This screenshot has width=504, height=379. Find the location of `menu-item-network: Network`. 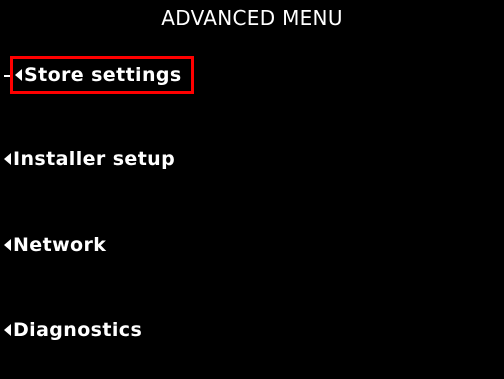

menu-item-network: Network is located at coordinates (53, 245).